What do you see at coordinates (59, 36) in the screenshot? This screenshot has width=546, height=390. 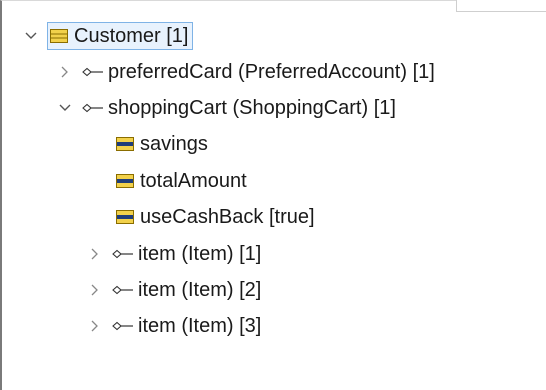 I see `class-icon` at bounding box center [59, 36].